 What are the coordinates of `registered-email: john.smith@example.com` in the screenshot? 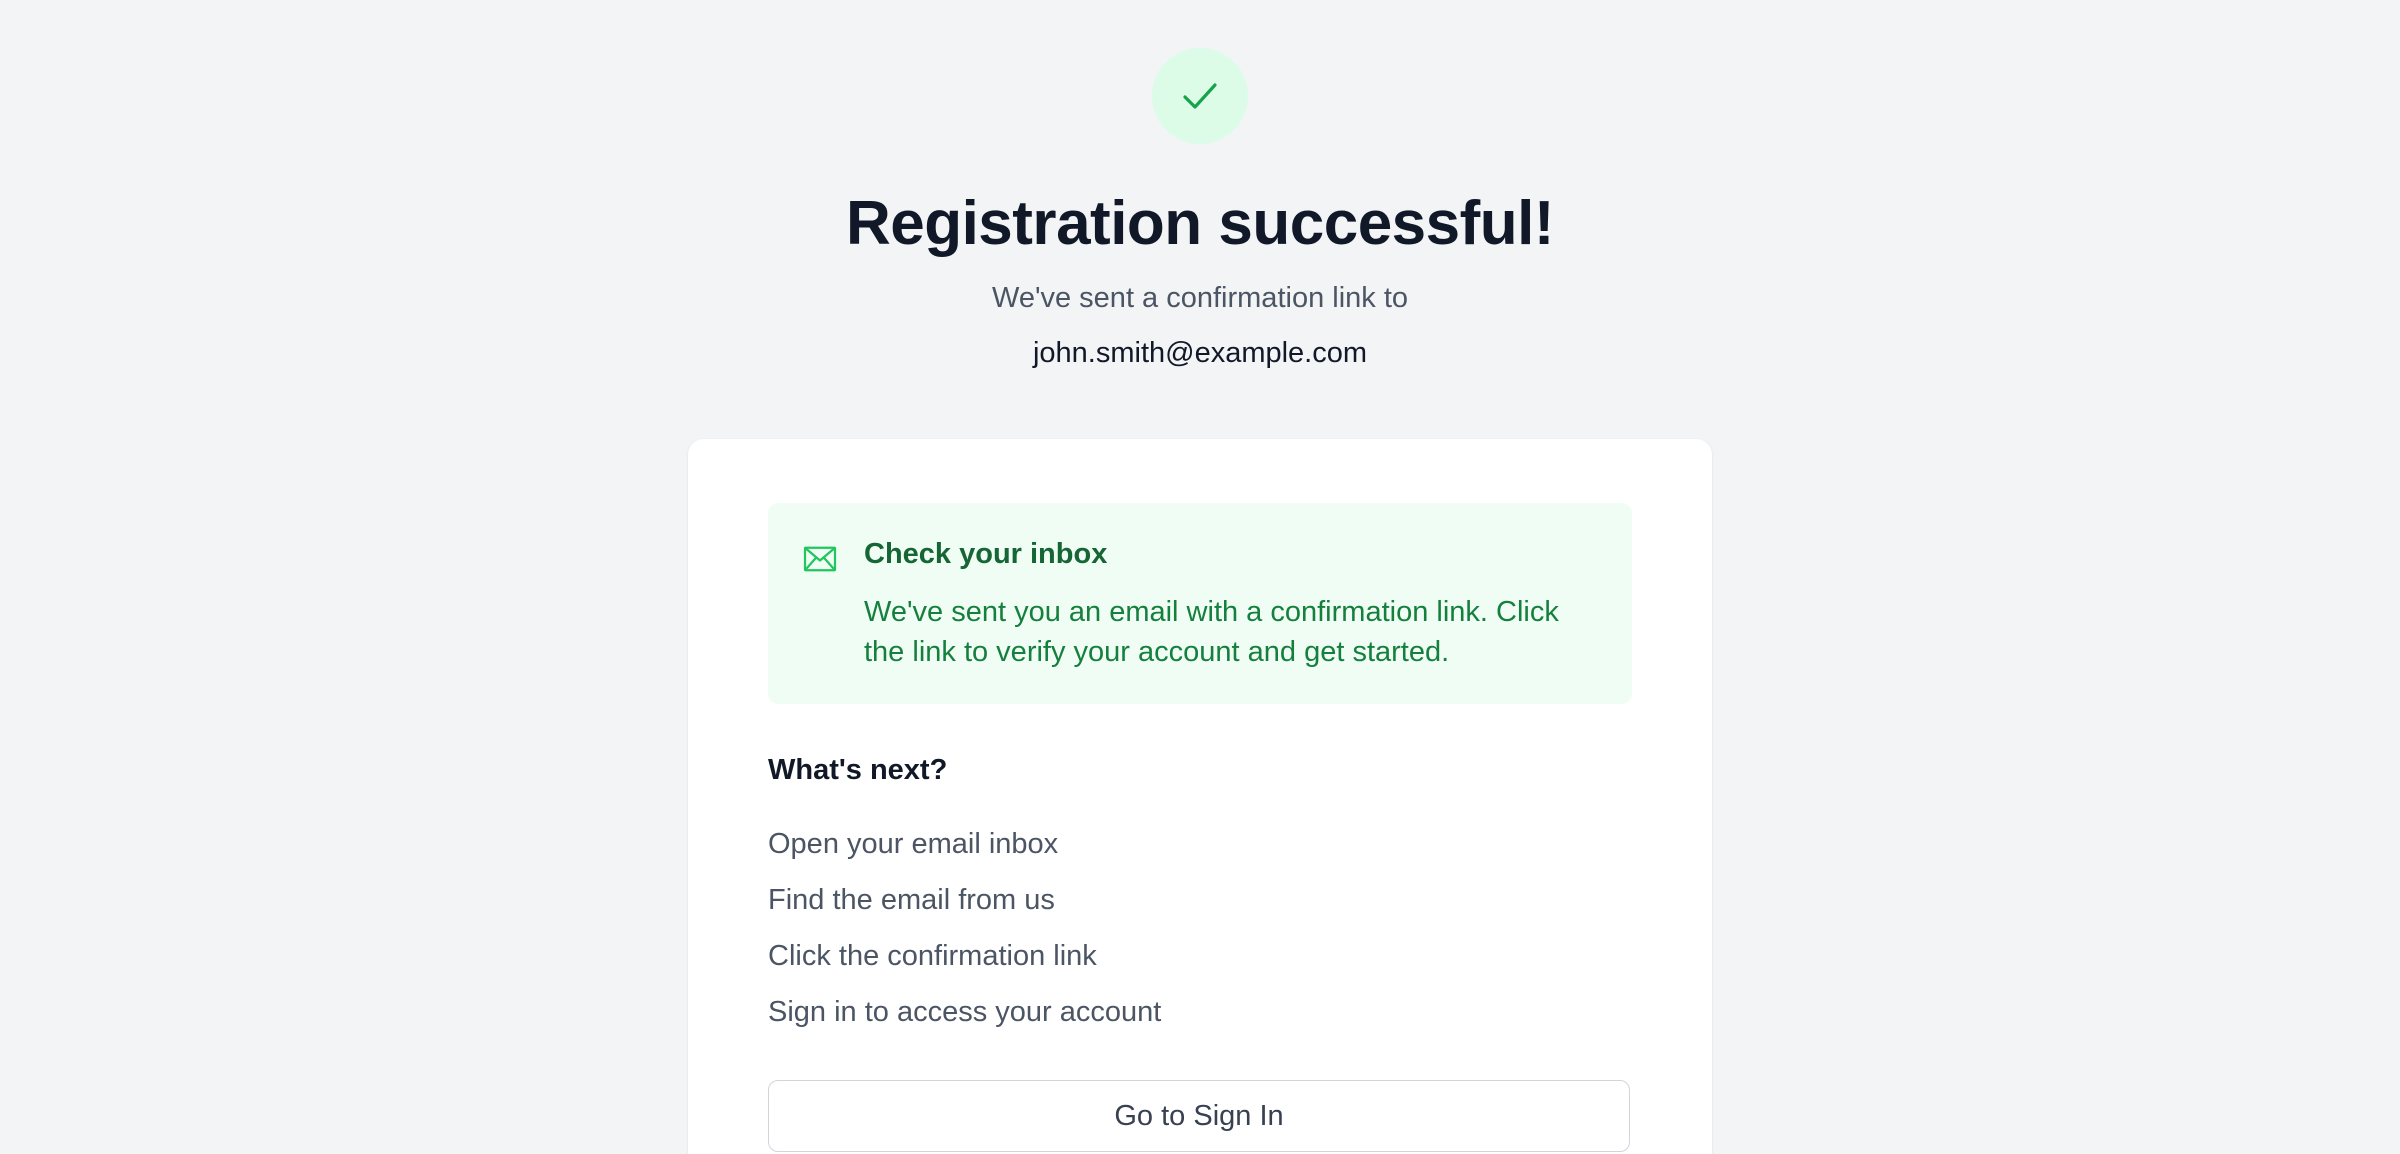 It's located at (1200, 353).